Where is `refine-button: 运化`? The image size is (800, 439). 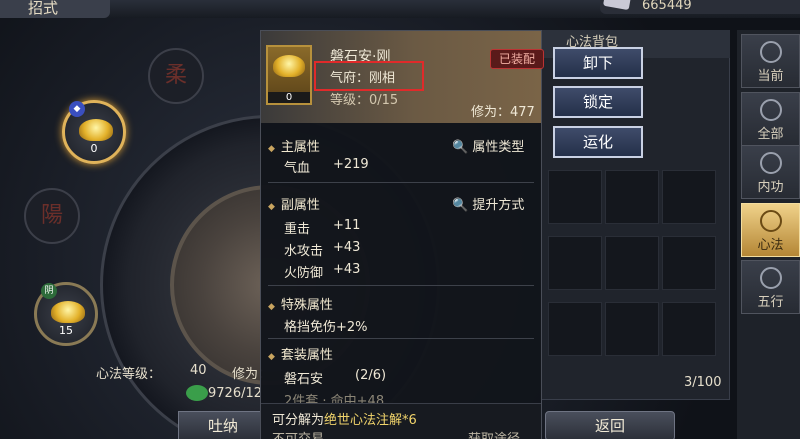
refine-button: 运化 is located at coordinates (598, 142).